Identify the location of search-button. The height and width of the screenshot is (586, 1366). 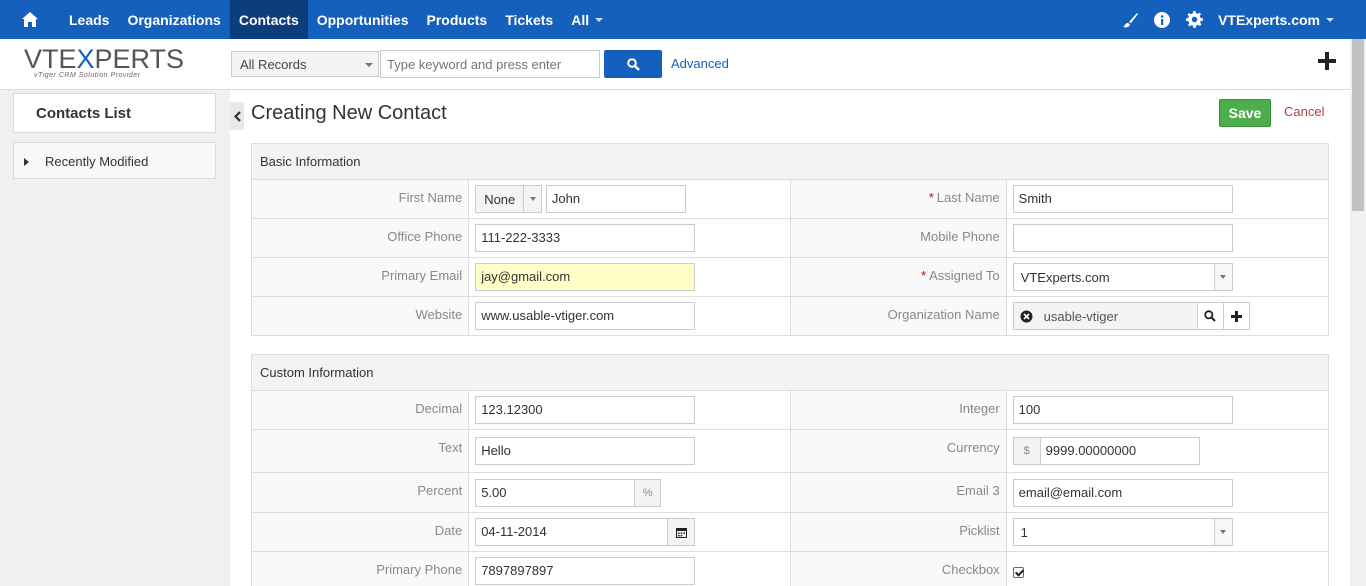
(633, 64).